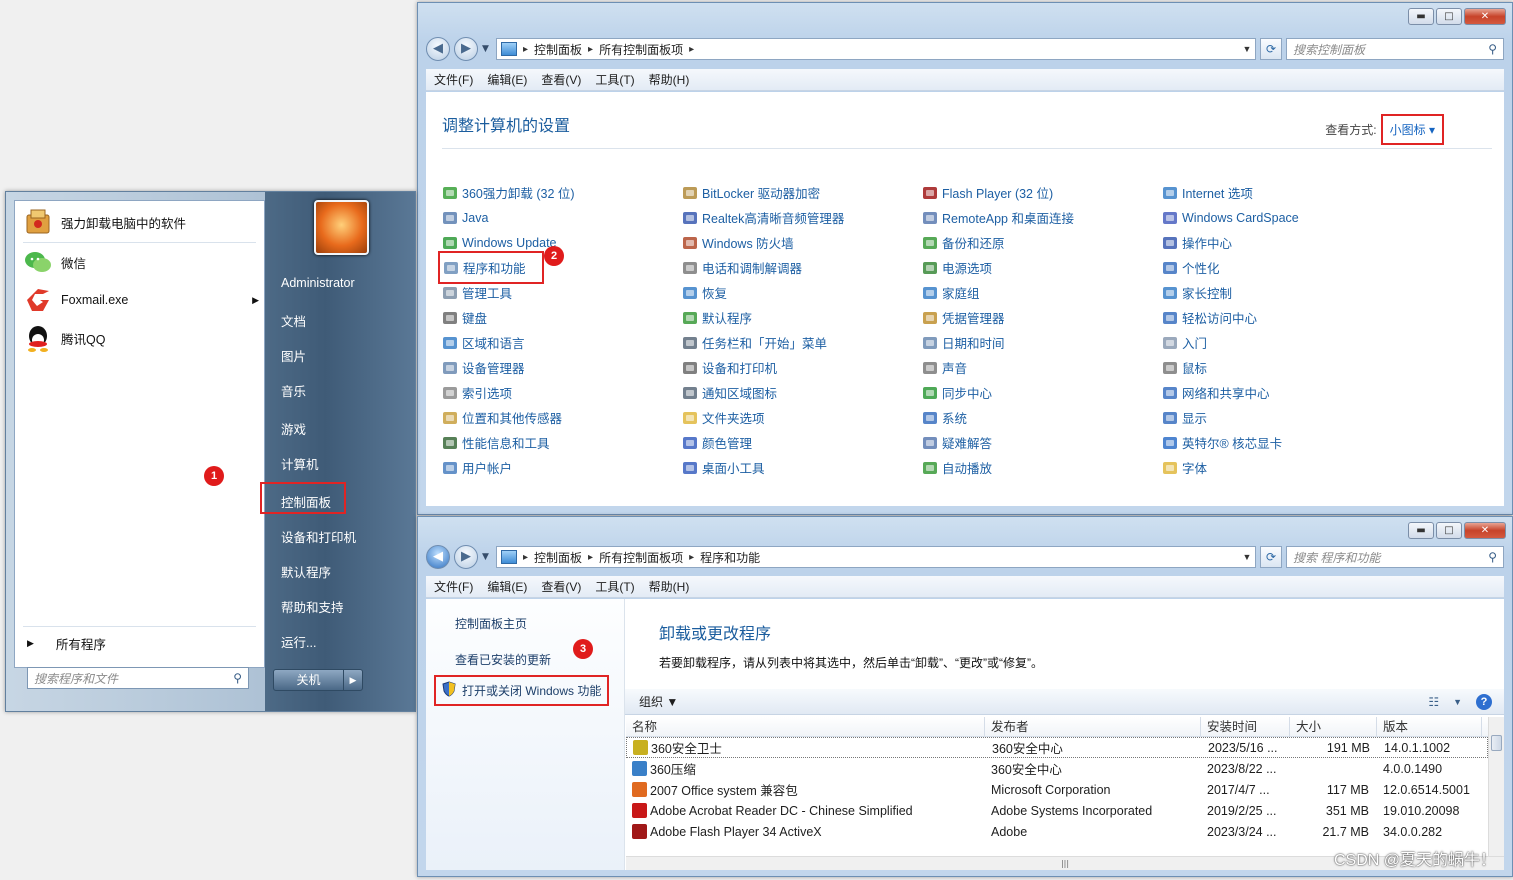 The width and height of the screenshot is (1513, 880). I want to click on address-bar: ▸ 控制面板 ▸ 所有控制面板项 ▸ 程序和功能 ▼, so click(876, 557).